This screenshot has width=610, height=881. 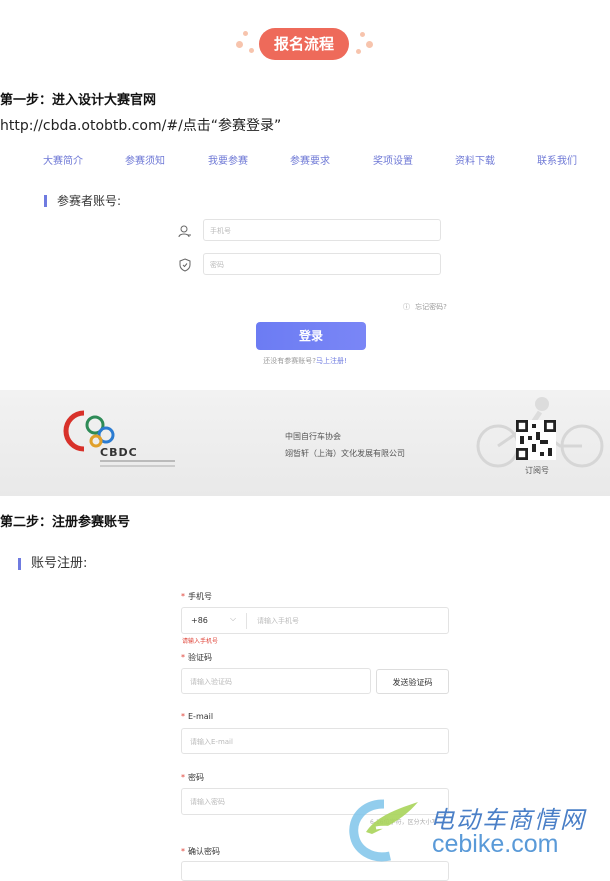 I want to click on password-label: * 密码, so click(x=192, y=777).